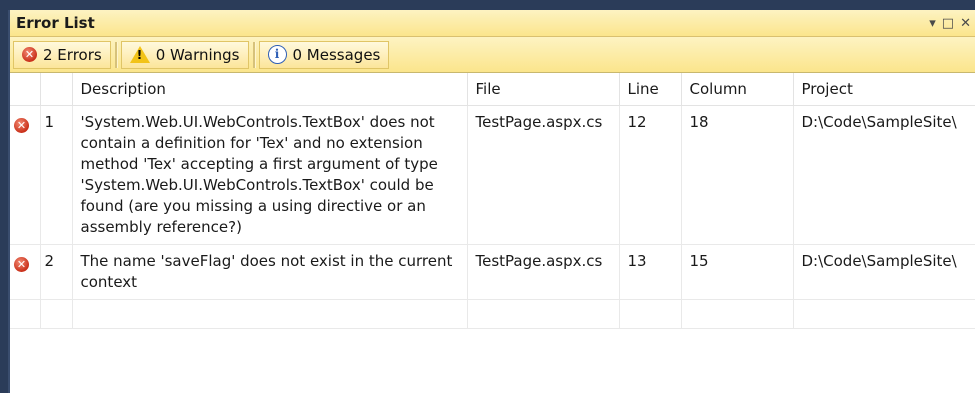  Describe the element at coordinates (737, 89) in the screenshot. I see `column-column-header: Column` at that location.